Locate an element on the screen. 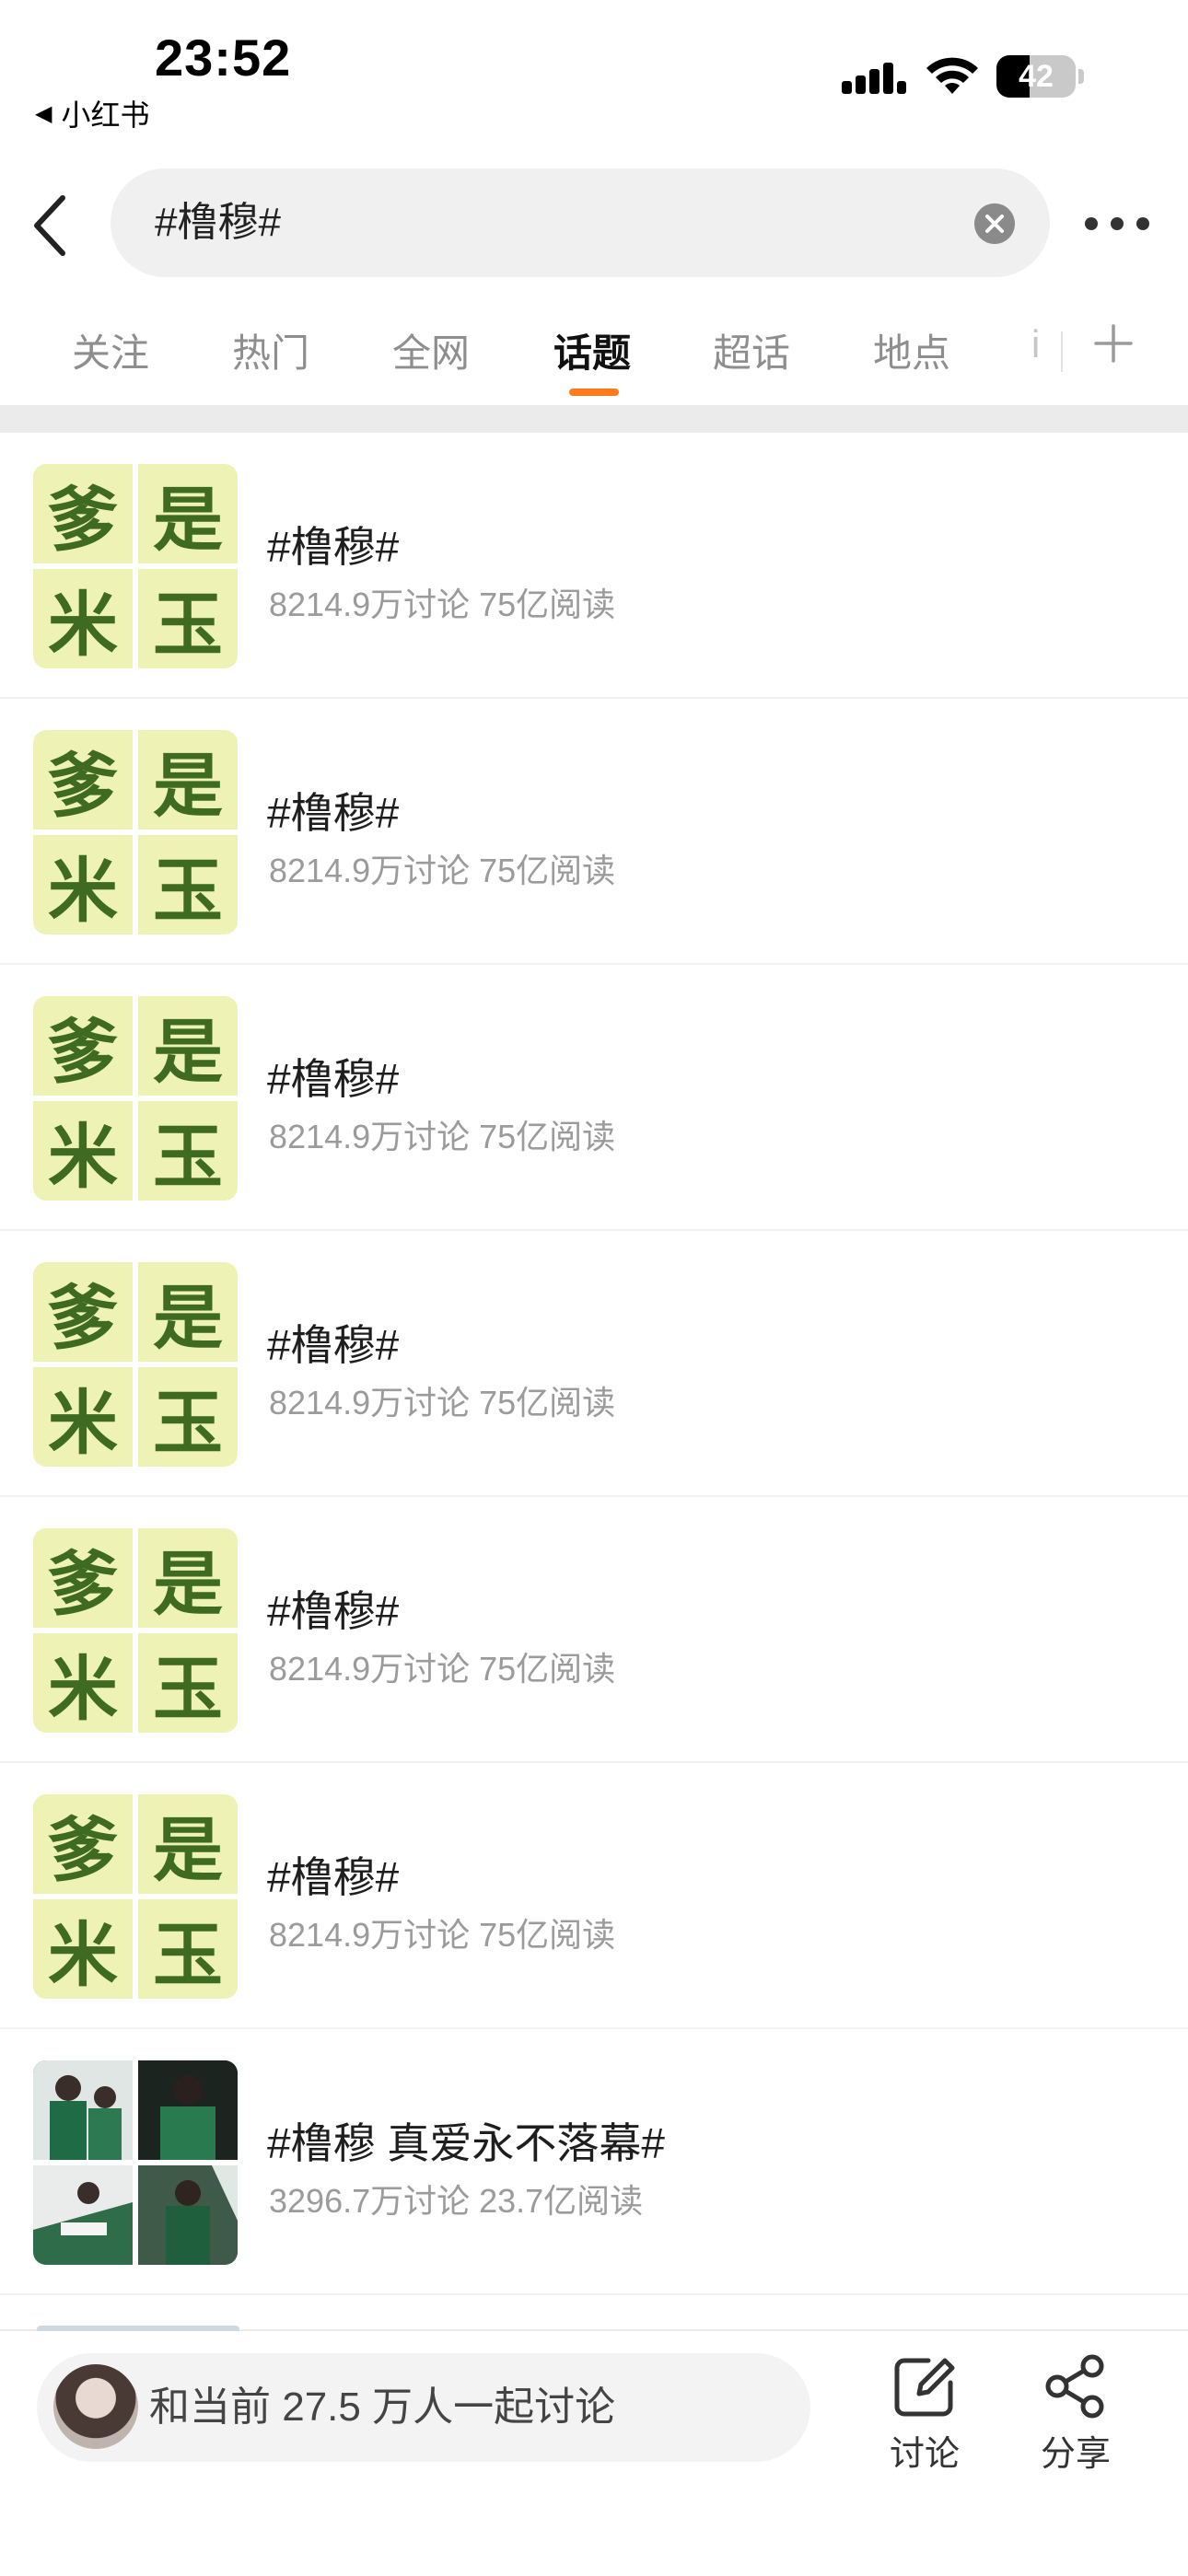  share-button: 分享 is located at coordinates (1075, 2414).